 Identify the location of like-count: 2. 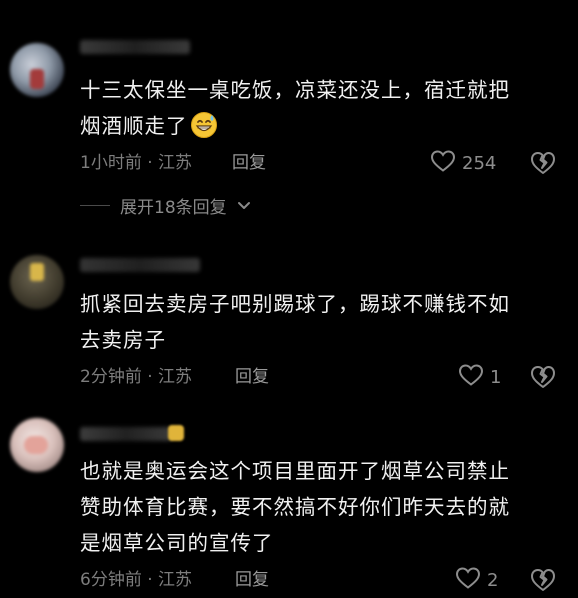
(493, 580).